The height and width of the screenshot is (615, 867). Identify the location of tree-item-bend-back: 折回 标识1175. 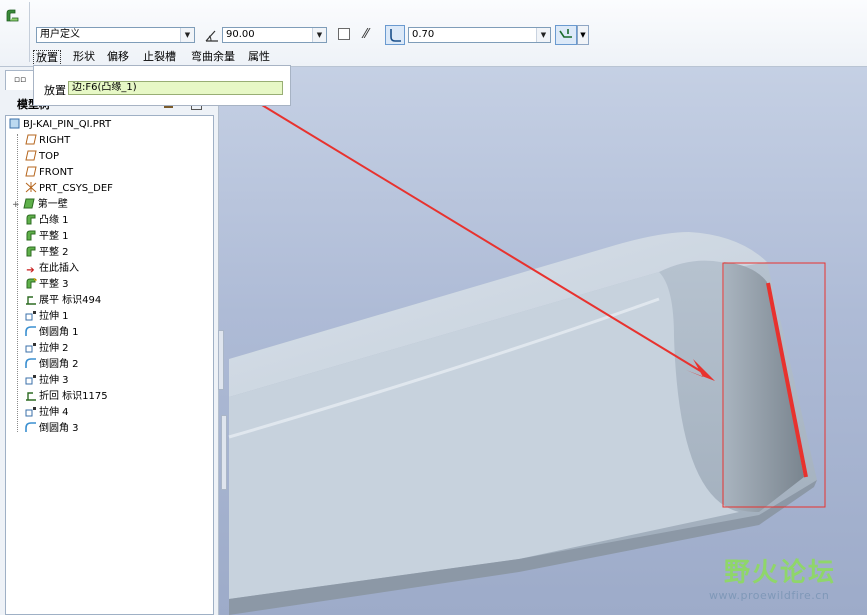
(66, 397).